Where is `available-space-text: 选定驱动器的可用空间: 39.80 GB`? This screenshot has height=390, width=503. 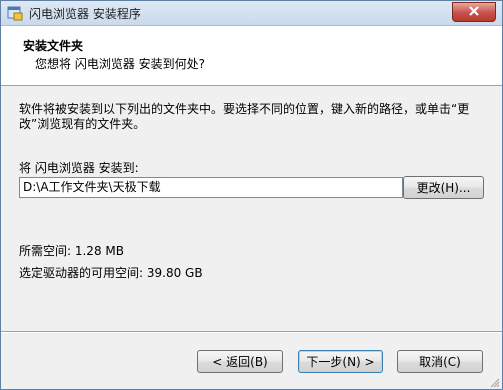
available-space-text: 选定驱动器的可用空间: 39.80 GB is located at coordinates (111, 273).